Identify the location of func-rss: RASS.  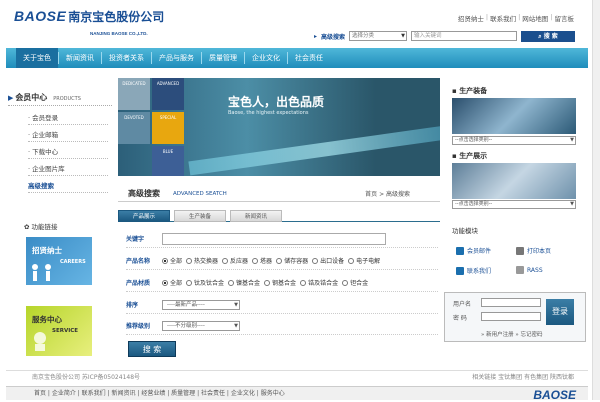
(529, 270).